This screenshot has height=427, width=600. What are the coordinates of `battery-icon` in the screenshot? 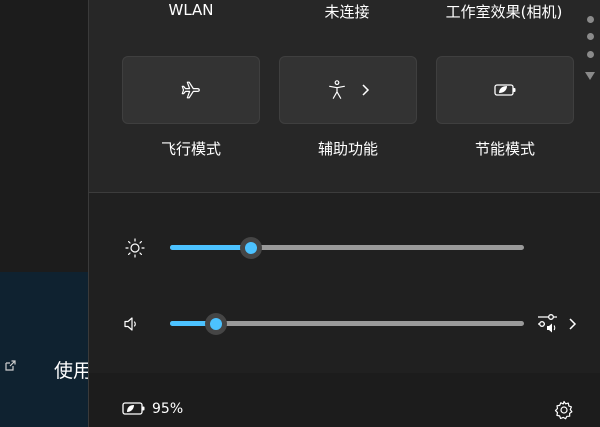 It's located at (134, 408).